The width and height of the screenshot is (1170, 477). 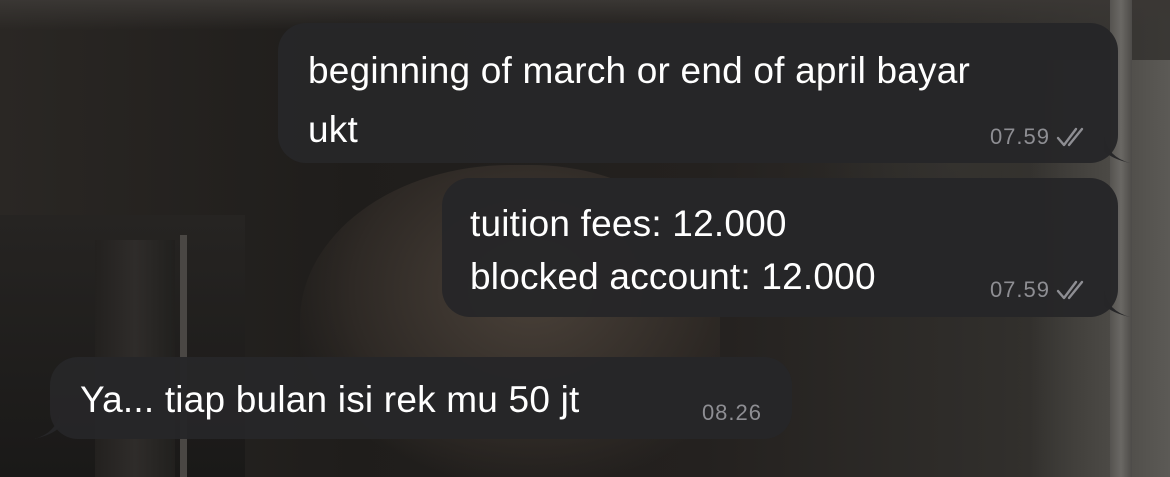 What do you see at coordinates (333, 129) in the screenshot?
I see `message-text-line: ukt` at bounding box center [333, 129].